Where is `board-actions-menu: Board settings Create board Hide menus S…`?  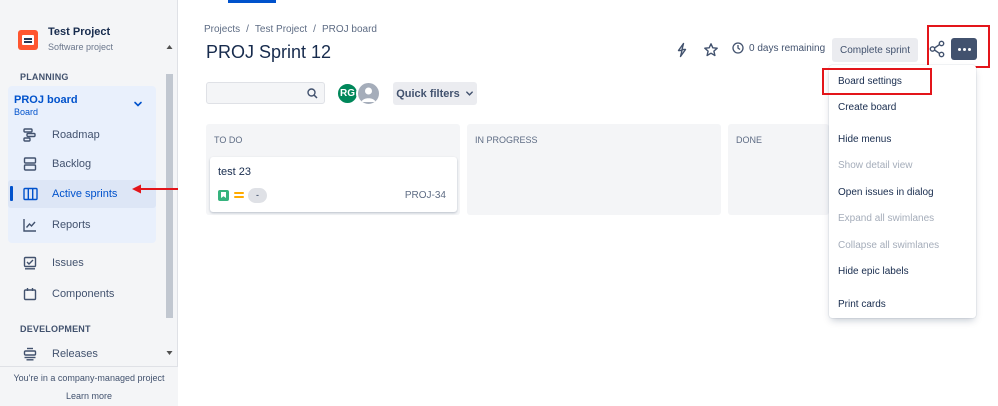 board-actions-menu: Board settings Create board Hide menus S… is located at coordinates (902, 191).